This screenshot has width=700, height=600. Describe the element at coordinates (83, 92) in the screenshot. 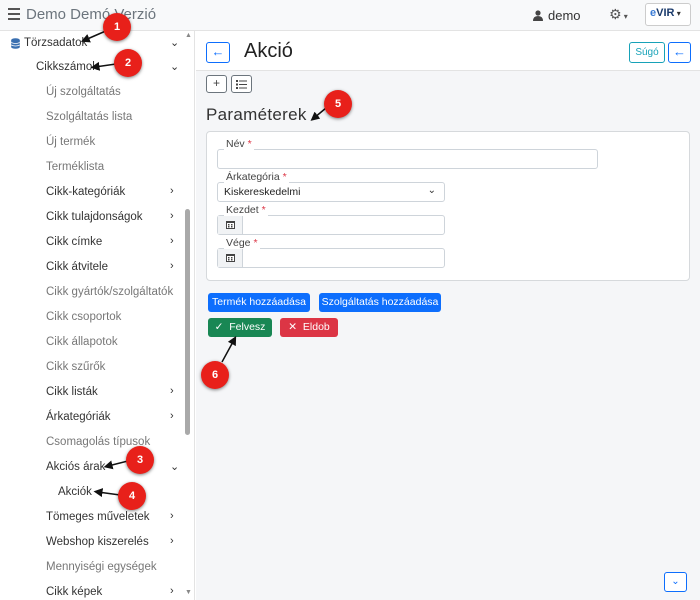

I see `sidebar-item-label: Új szolgáltatás` at that location.